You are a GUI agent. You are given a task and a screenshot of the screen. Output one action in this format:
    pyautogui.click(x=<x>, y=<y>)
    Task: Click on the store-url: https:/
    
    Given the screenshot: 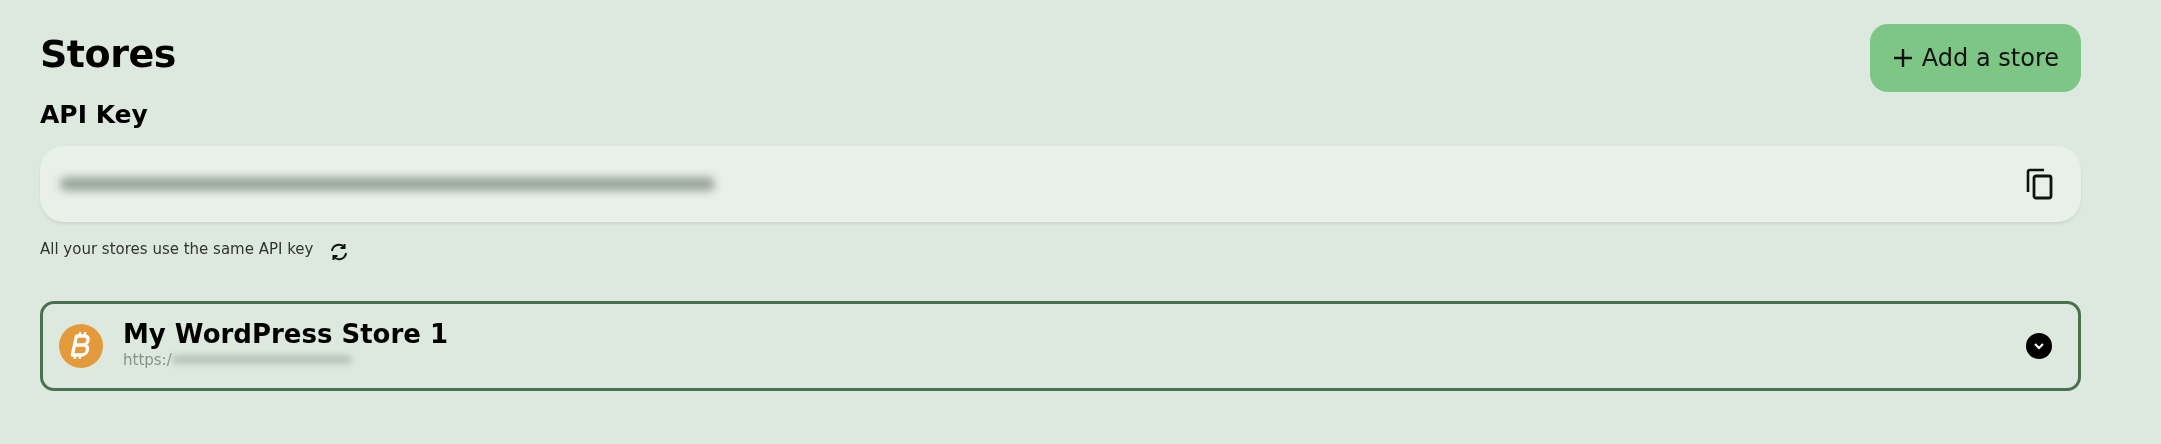 What is the action you would take?
    pyautogui.click(x=147, y=360)
    